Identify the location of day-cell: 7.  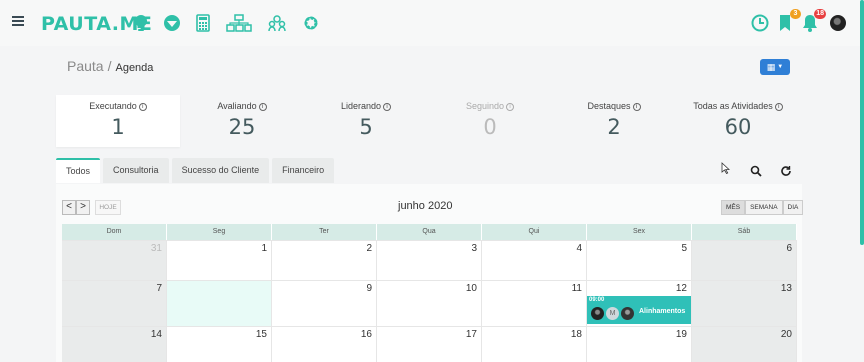
(114, 303).